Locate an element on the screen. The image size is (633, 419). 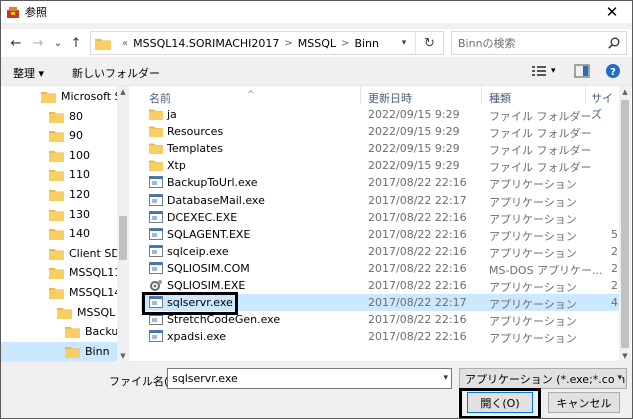
app-icon is located at coordinates (13, 12).